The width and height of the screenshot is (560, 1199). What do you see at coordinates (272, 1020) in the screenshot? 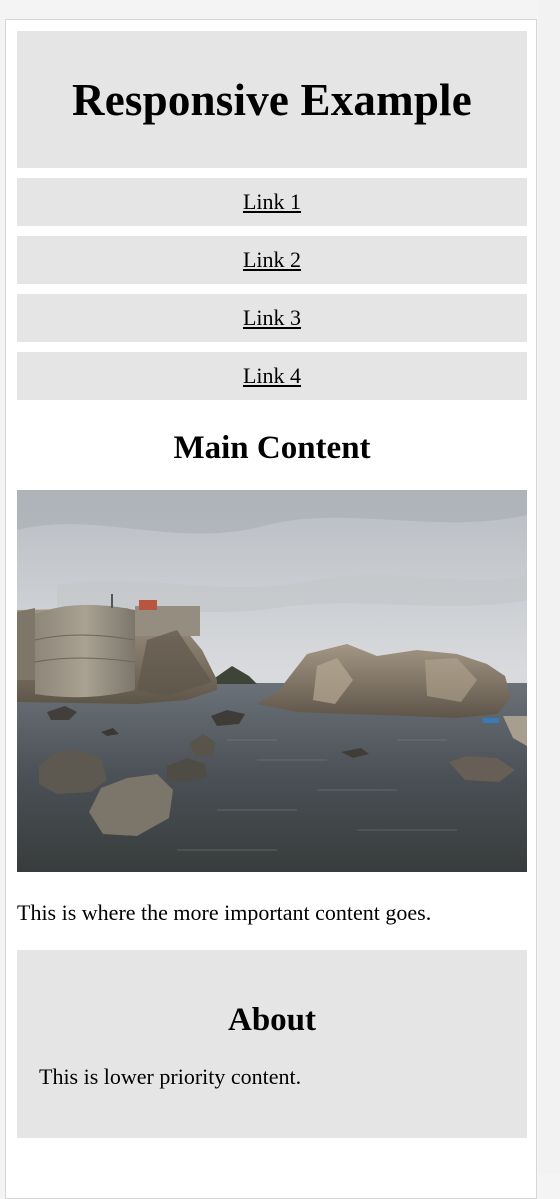
I see `about-title: About` at bounding box center [272, 1020].